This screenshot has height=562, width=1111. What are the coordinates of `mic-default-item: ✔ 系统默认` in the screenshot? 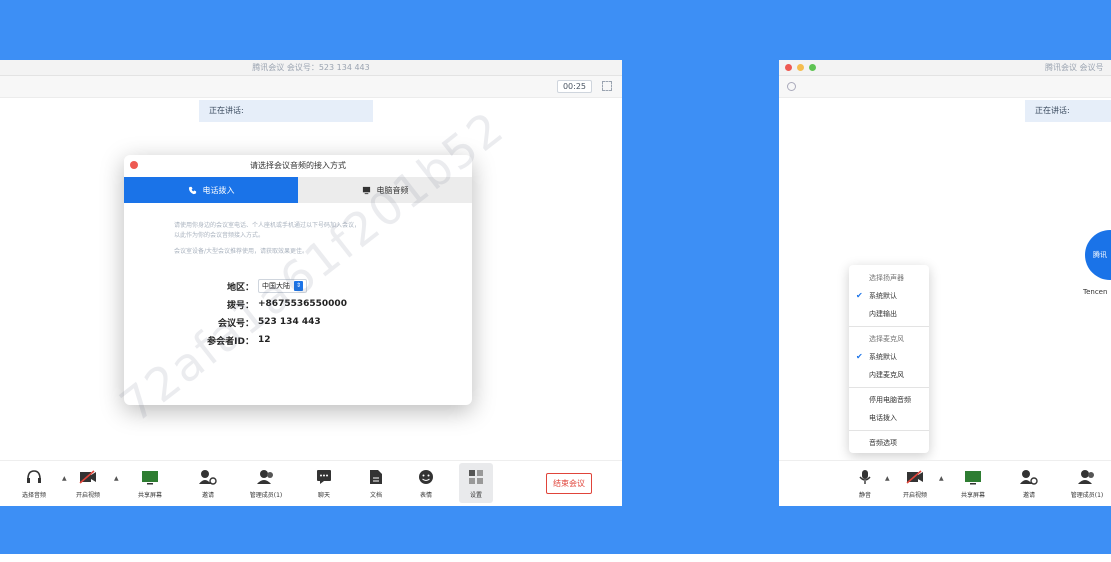 It's located at (889, 357).